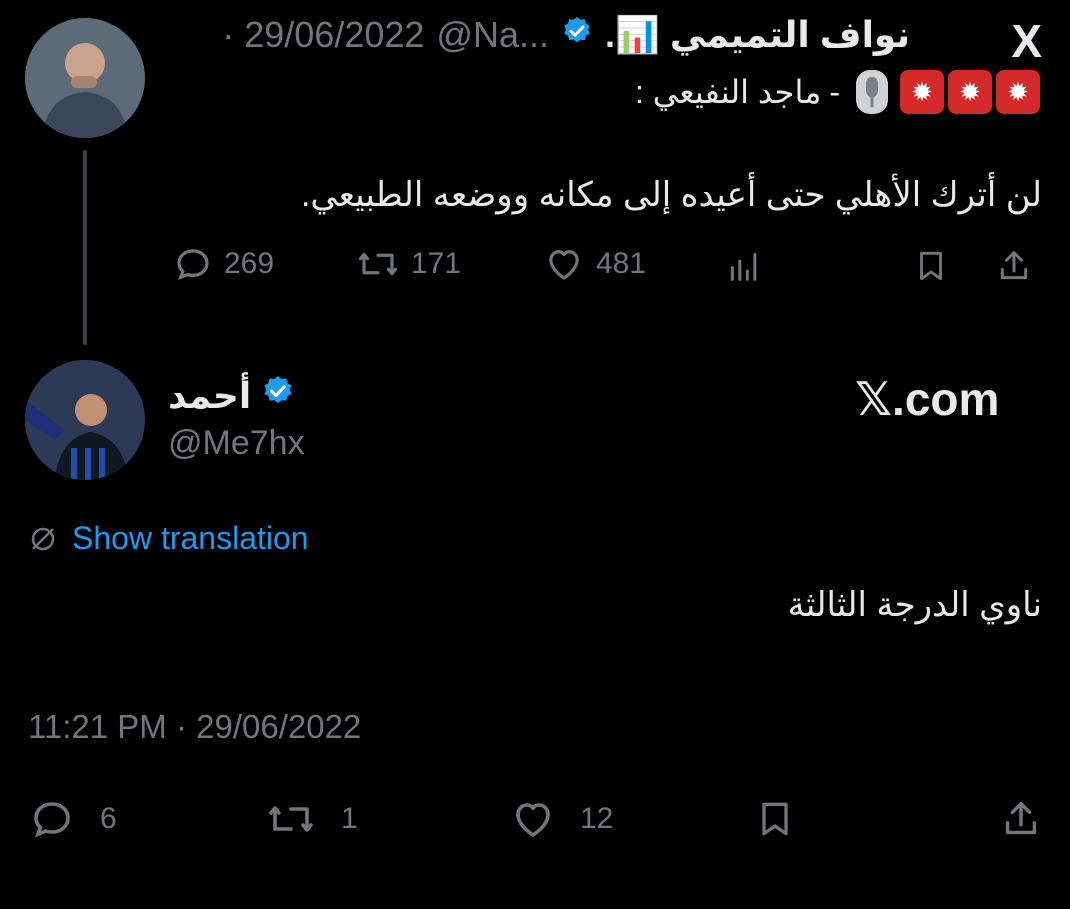 This screenshot has width=1070, height=909. Describe the element at coordinates (43, 538) in the screenshot. I see `globe-slash-icon` at that location.